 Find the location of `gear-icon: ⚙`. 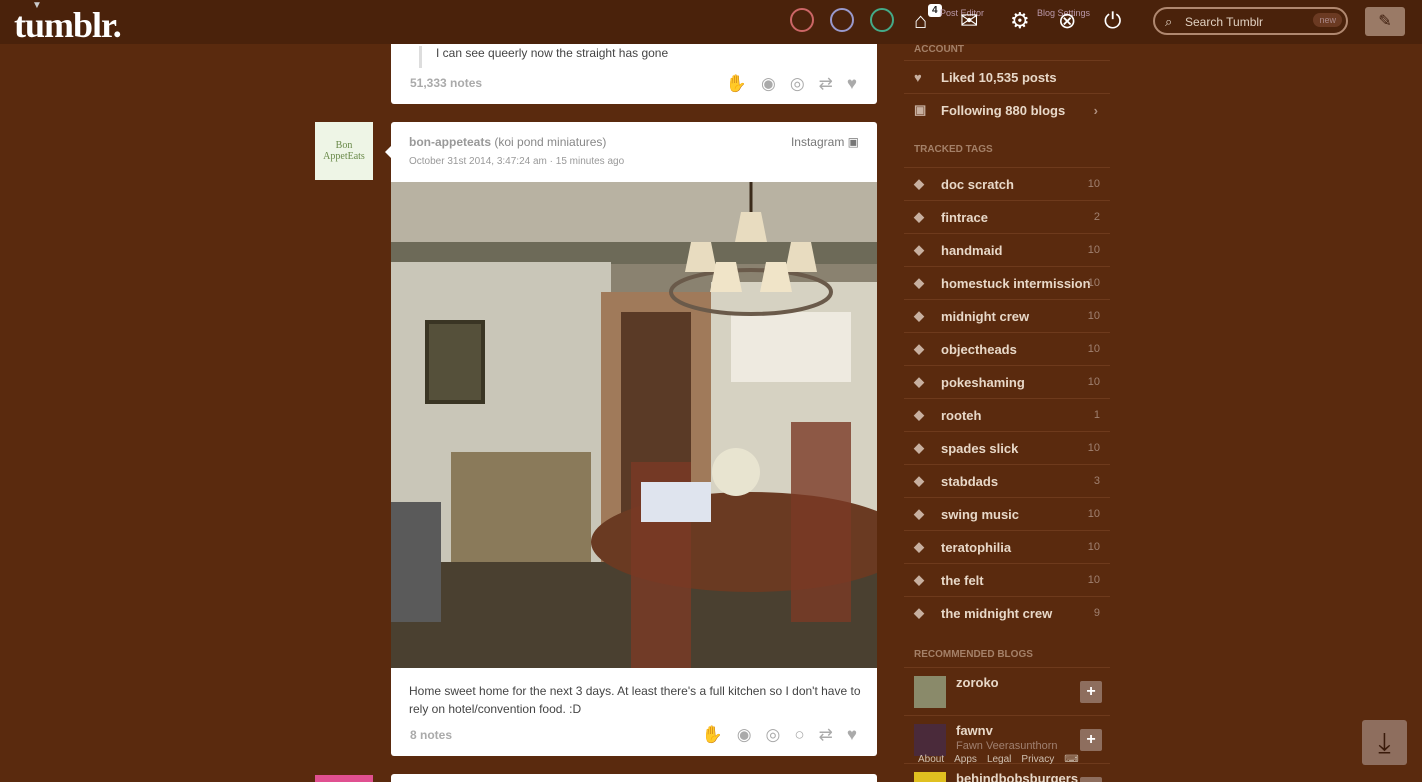

gear-icon: ⚙ is located at coordinates (1020, 21).